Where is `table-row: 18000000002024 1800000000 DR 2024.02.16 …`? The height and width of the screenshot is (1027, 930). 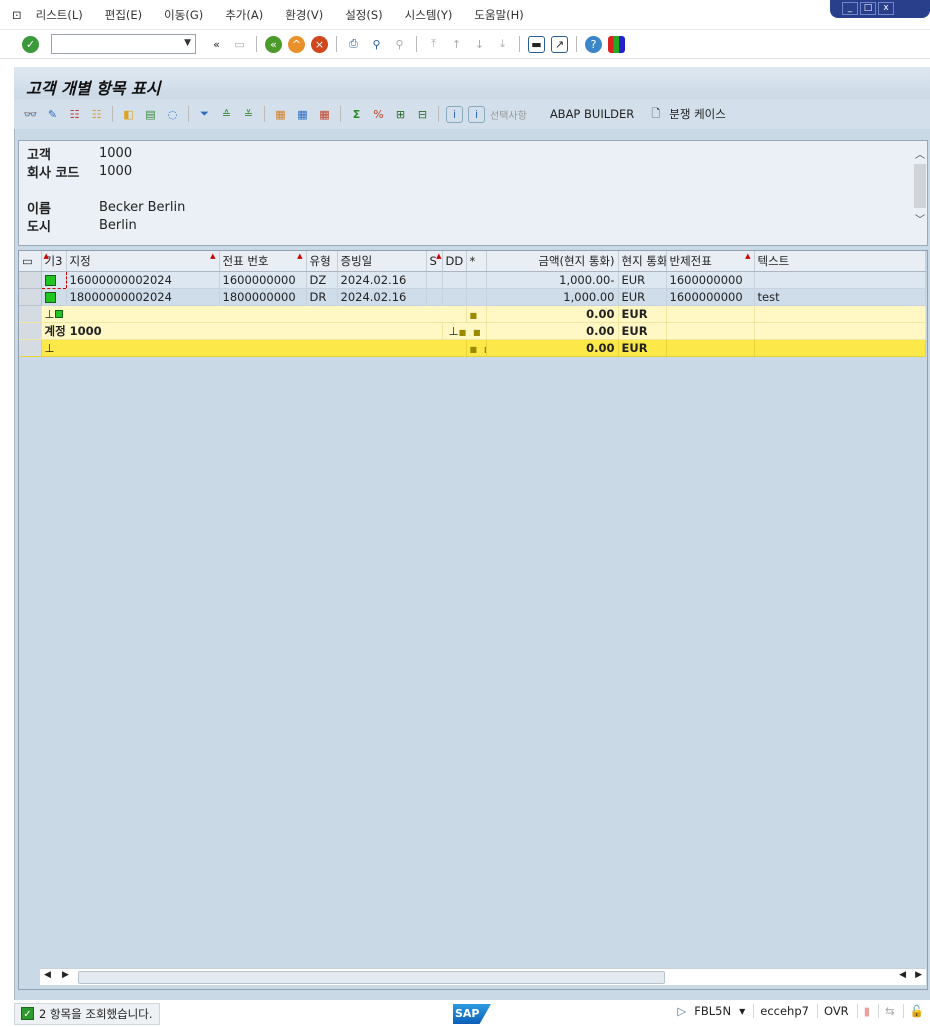 table-row: 18000000002024 1800000000 DR 2024.02.16 … is located at coordinates (472, 297).